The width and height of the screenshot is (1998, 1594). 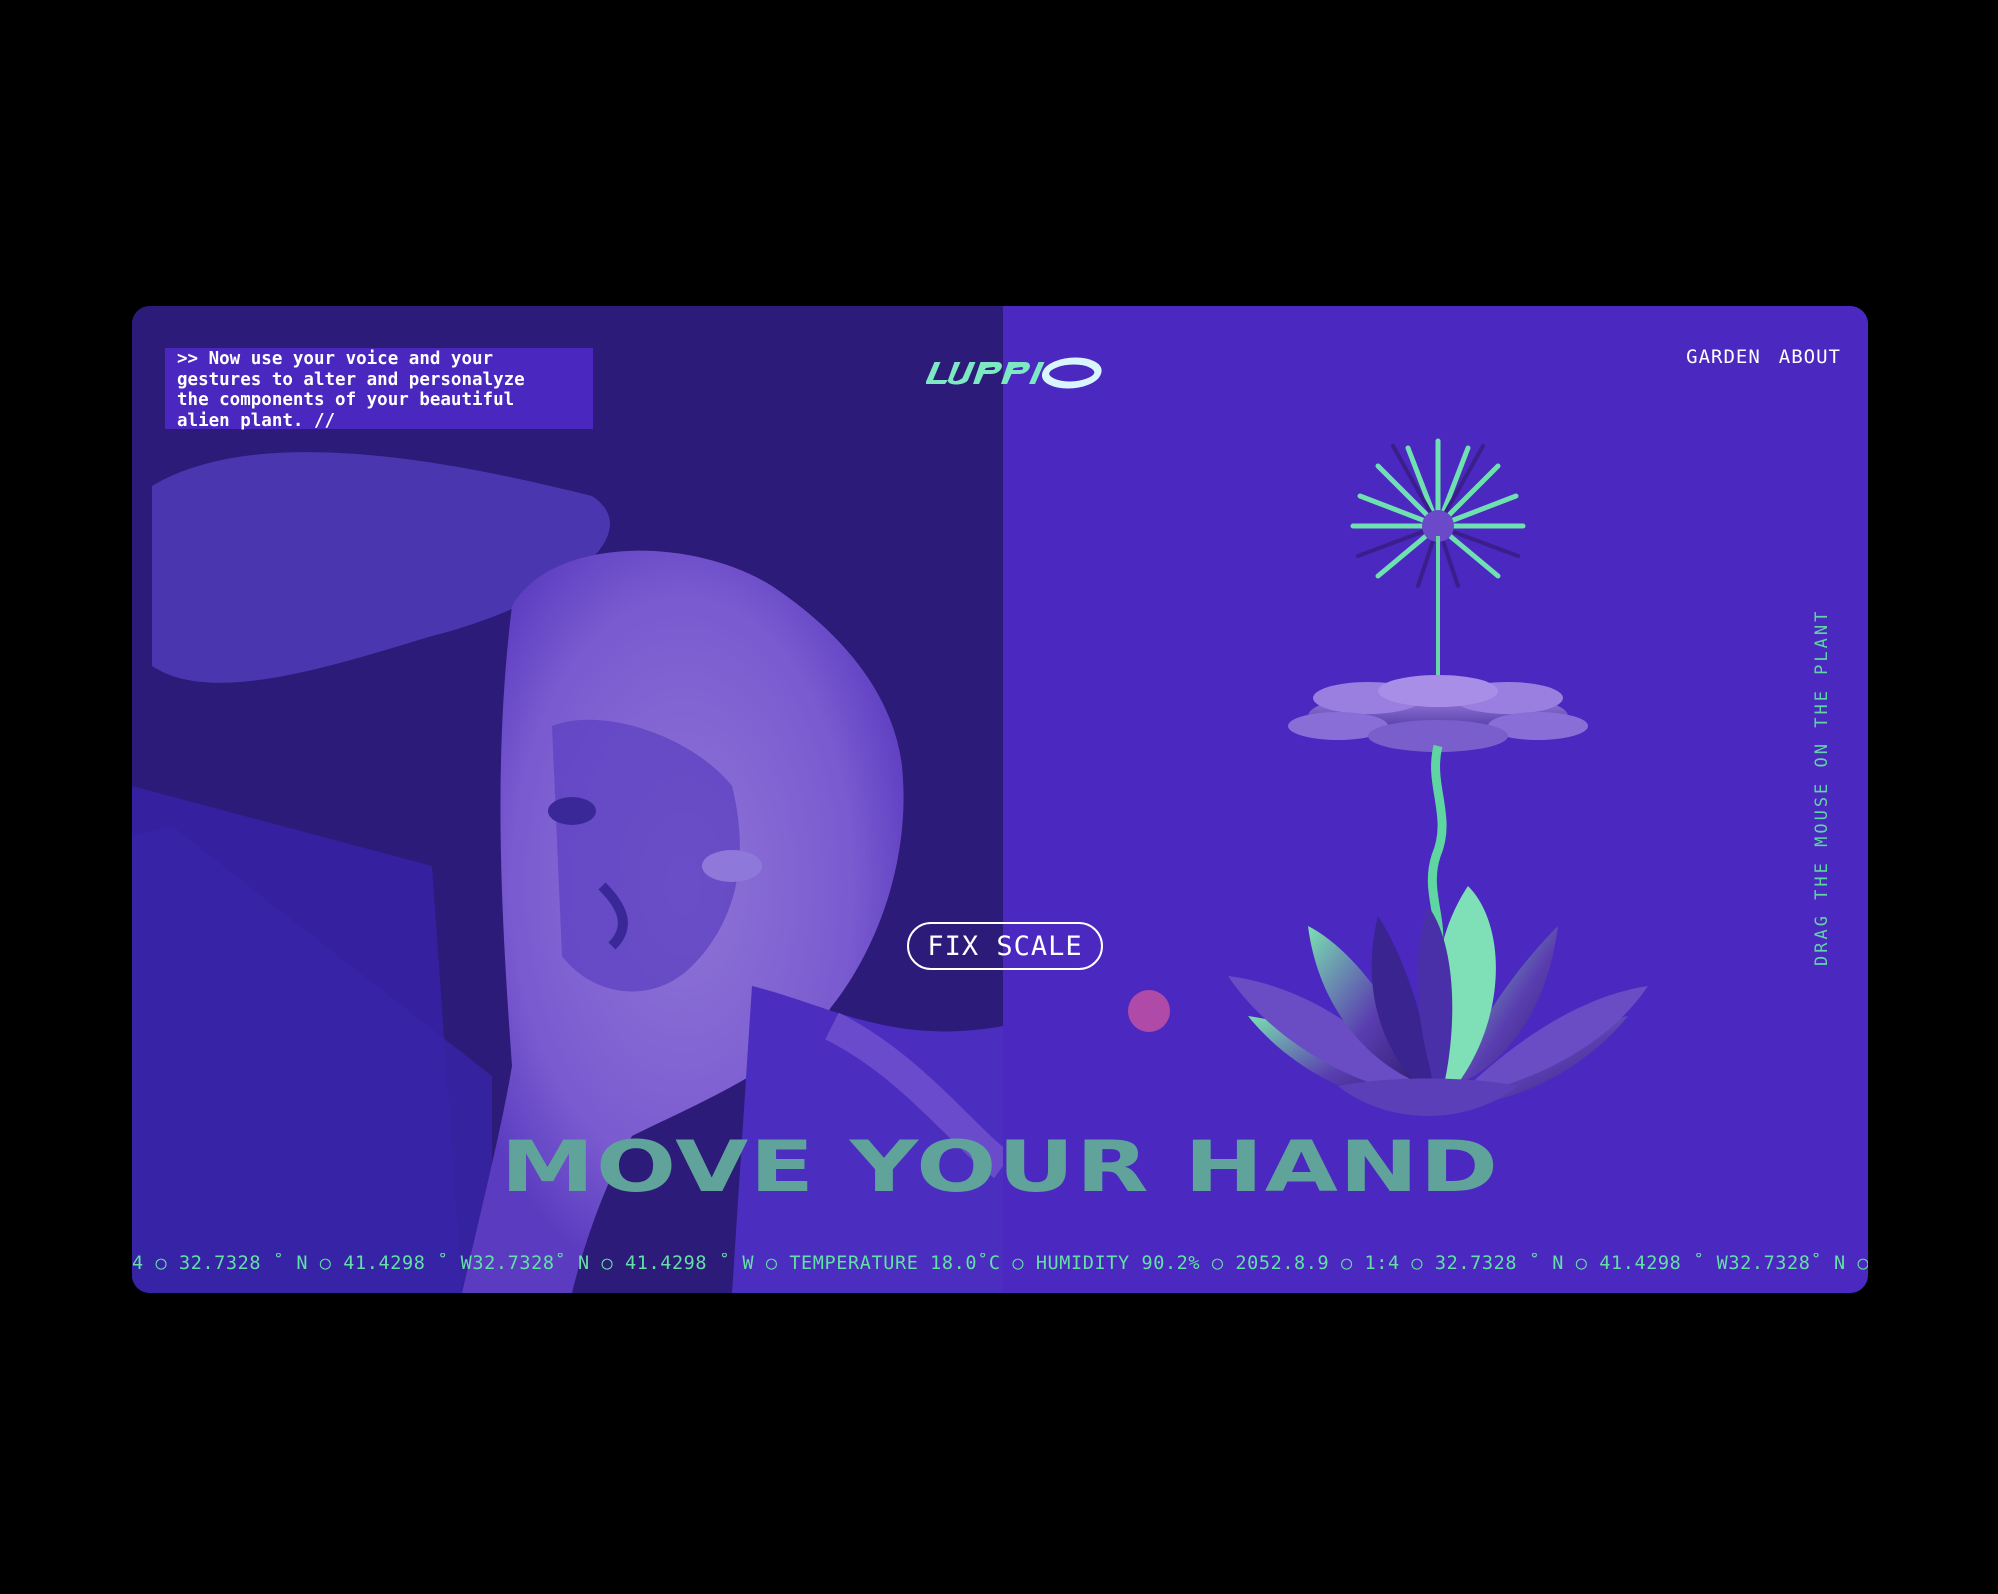 What do you see at coordinates (1763, 357) in the screenshot?
I see `top-nav: GARDEN ABOUT` at bounding box center [1763, 357].